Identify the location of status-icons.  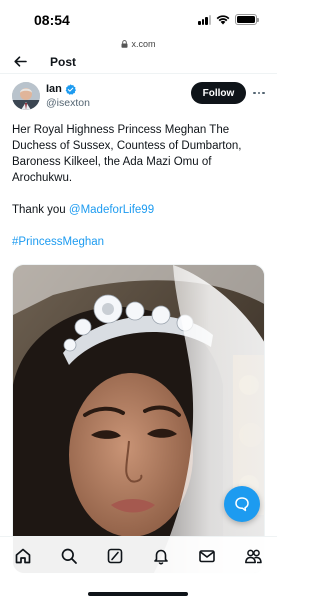
(228, 19).